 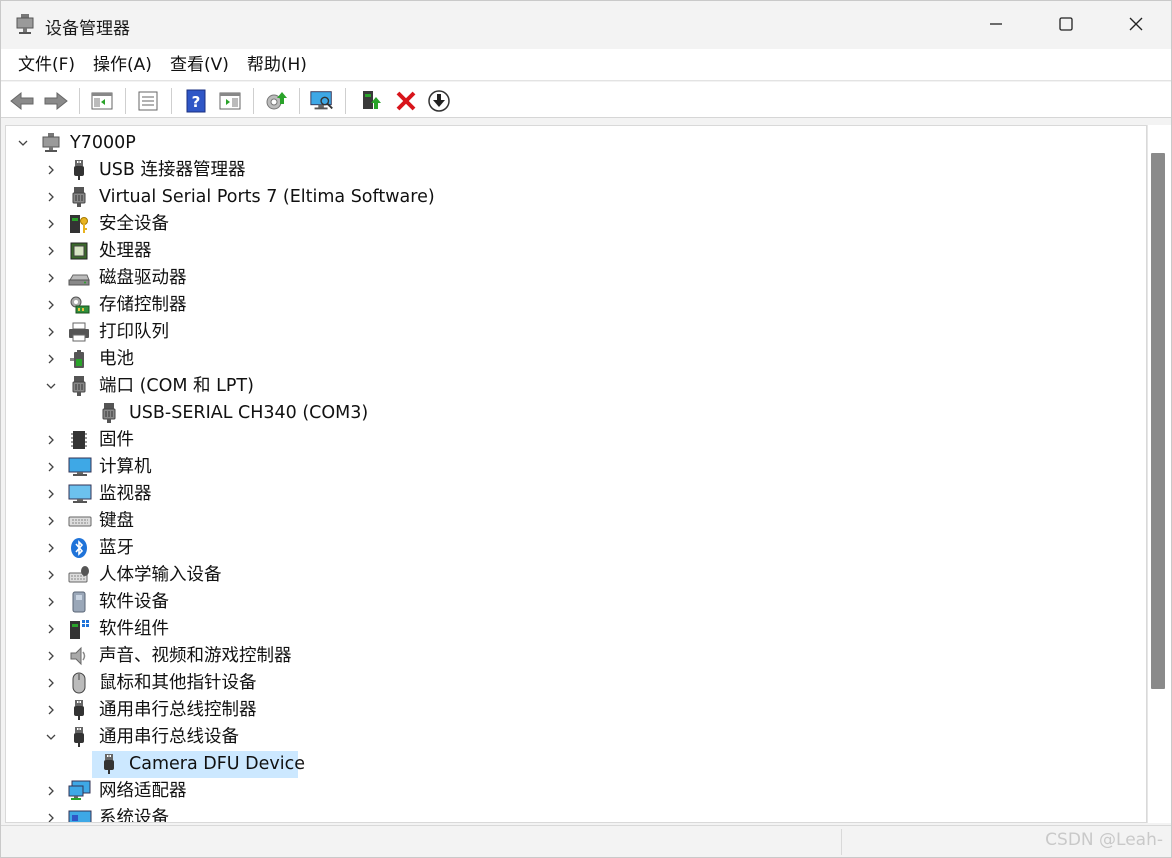 I want to click on show-hide-console-tree-button, so click(x=102, y=101).